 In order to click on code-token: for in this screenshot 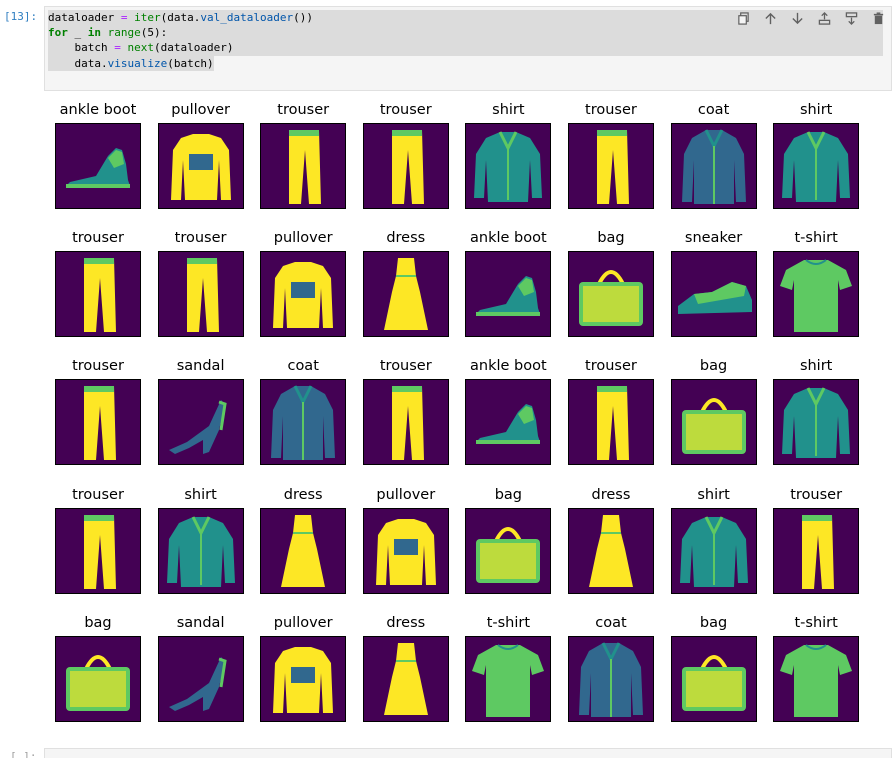, I will do `click(58, 33)`.